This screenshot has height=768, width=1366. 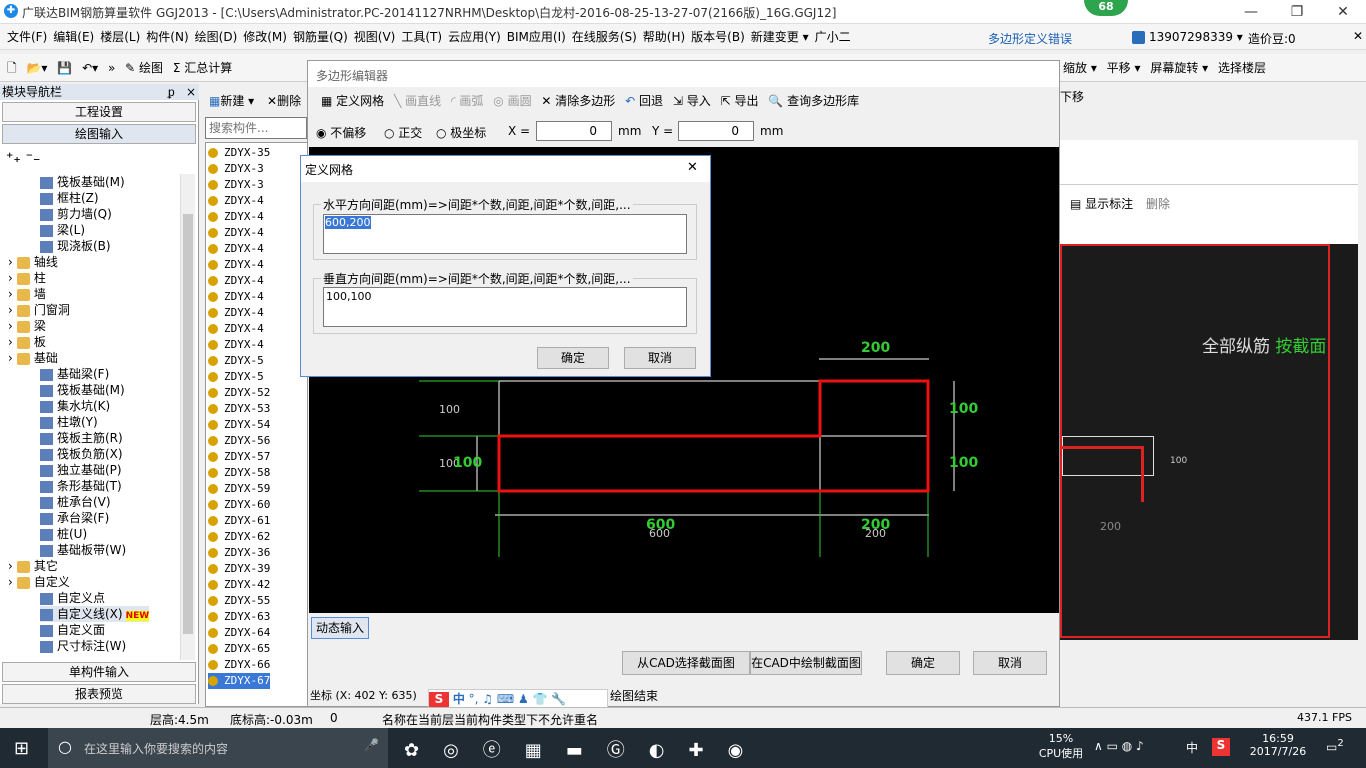 What do you see at coordinates (239, 601) in the screenshot?
I see `list-item: ZDYX-55` at bounding box center [239, 601].